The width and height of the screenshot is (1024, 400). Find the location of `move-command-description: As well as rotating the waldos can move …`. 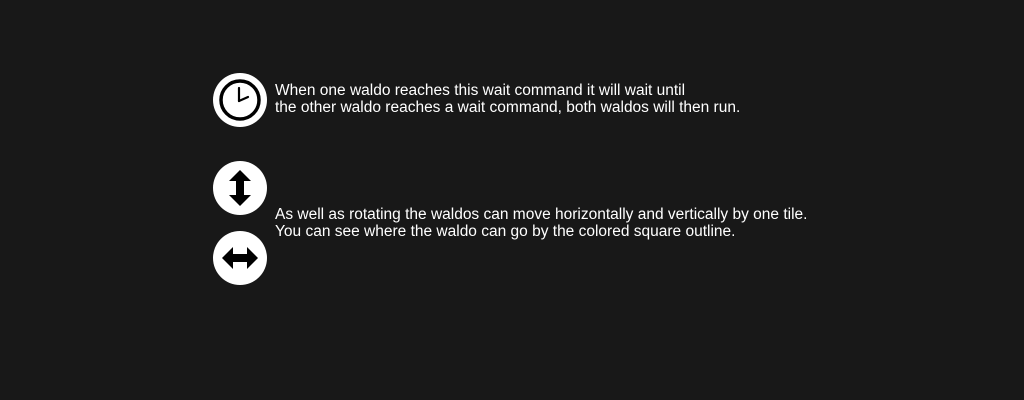

move-command-description: As well as rotating the waldos can move … is located at coordinates (541, 223).